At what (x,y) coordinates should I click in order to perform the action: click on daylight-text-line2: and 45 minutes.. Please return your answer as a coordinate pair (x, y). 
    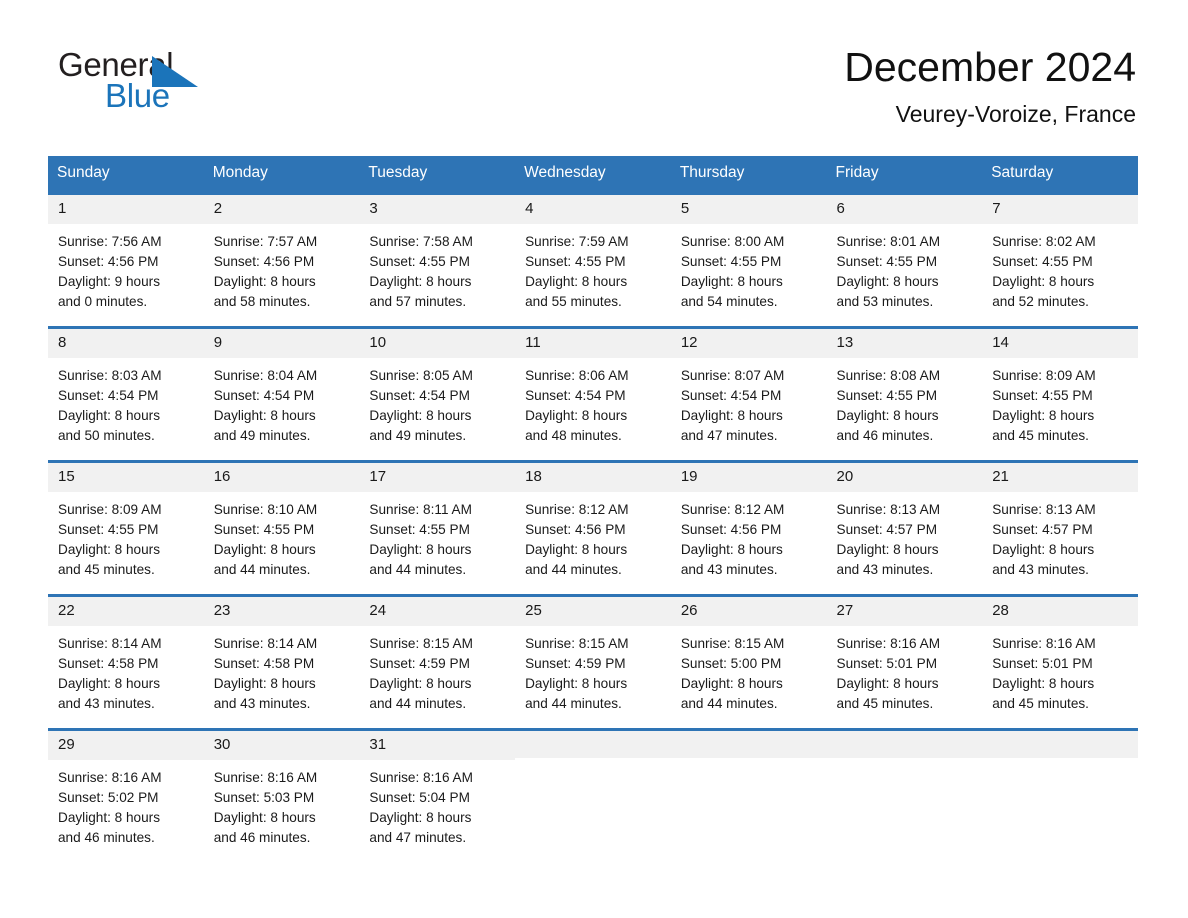
    Looking at the image, I should click on (1040, 703).